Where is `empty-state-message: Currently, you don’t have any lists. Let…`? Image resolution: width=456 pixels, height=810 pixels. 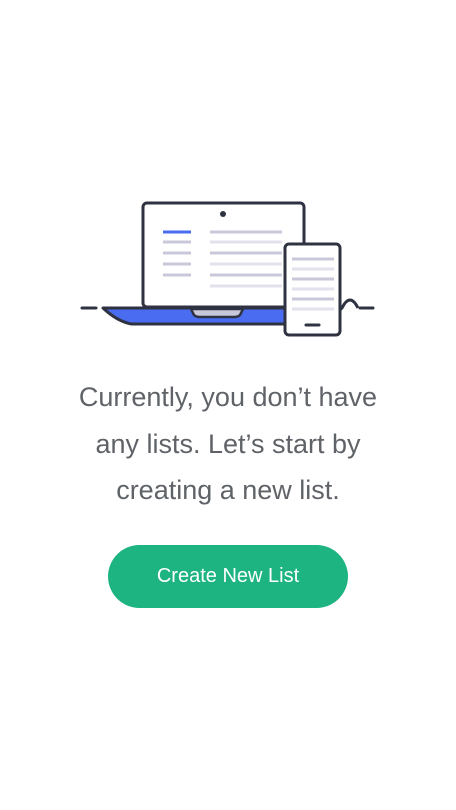 empty-state-message: Currently, you don’t have any lists. Let… is located at coordinates (228, 444).